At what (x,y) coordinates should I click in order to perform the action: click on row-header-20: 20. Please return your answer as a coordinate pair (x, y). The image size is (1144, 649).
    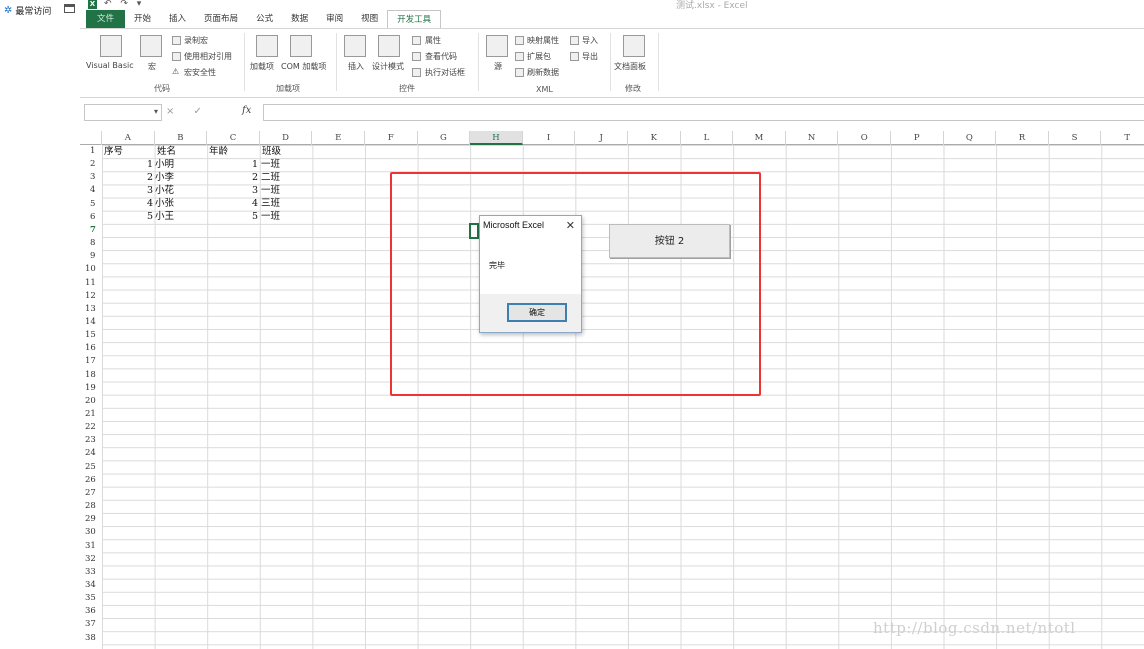
    Looking at the image, I should click on (91, 401).